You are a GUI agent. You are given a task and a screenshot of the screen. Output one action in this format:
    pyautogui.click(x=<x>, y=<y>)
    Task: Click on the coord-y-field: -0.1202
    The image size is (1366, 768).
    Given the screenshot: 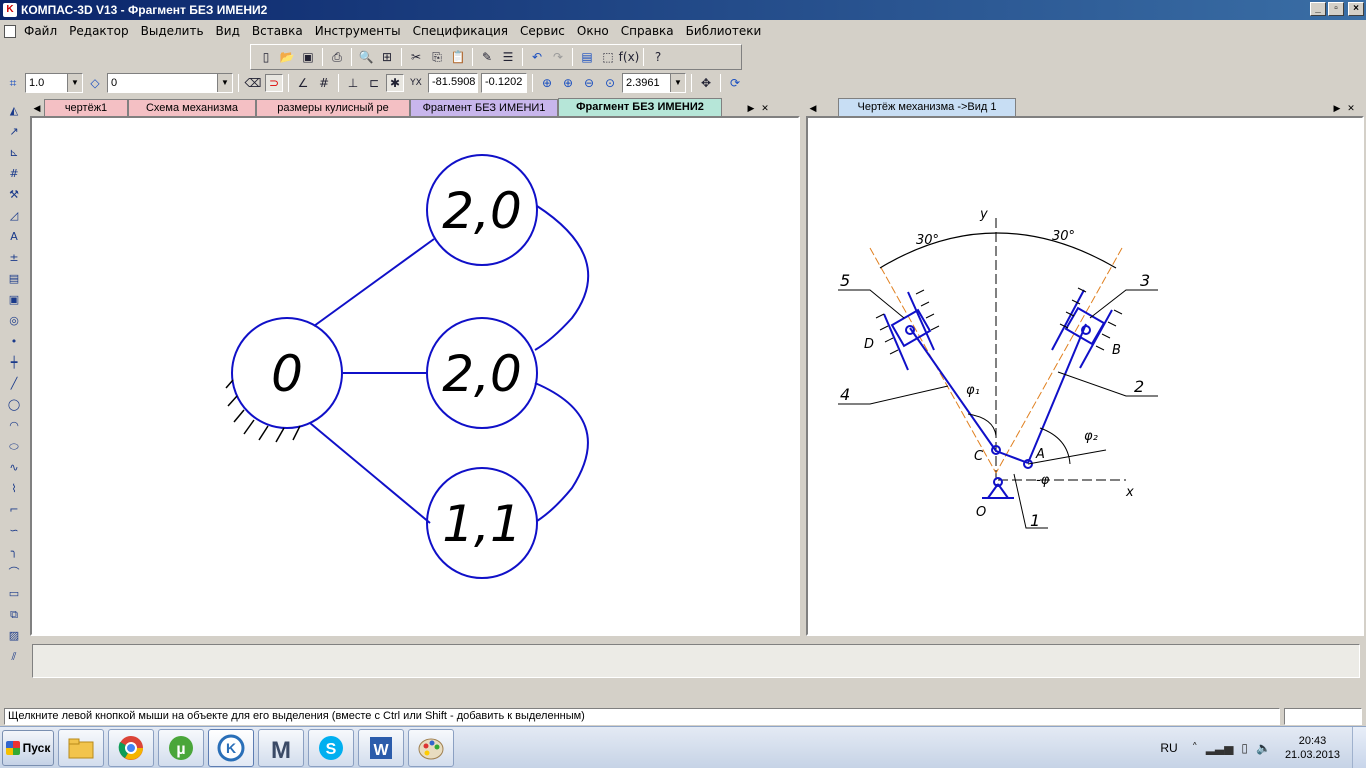 What is the action you would take?
    pyautogui.click(x=504, y=83)
    